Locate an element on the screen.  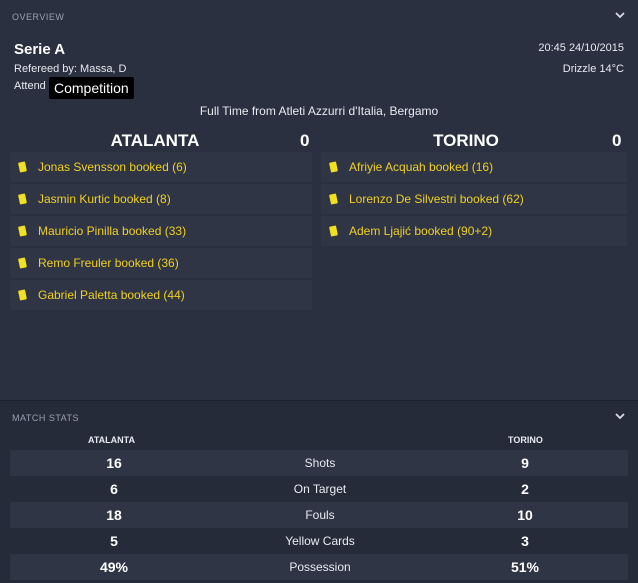
home-event-item: Jasmin Kurtic booked (8) is located at coordinates (161, 199).